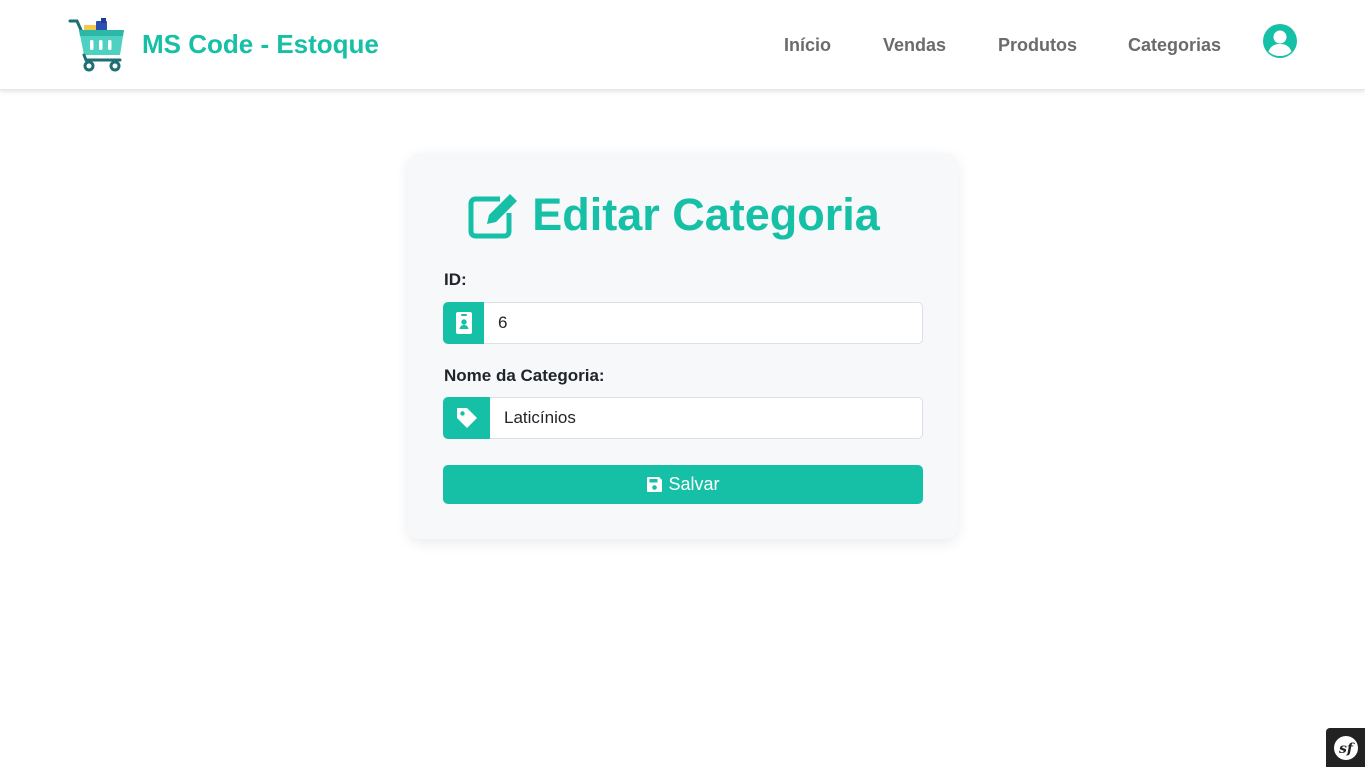 This screenshot has height=767, width=1365. I want to click on nav-link-vendas: Vendas, so click(914, 45).